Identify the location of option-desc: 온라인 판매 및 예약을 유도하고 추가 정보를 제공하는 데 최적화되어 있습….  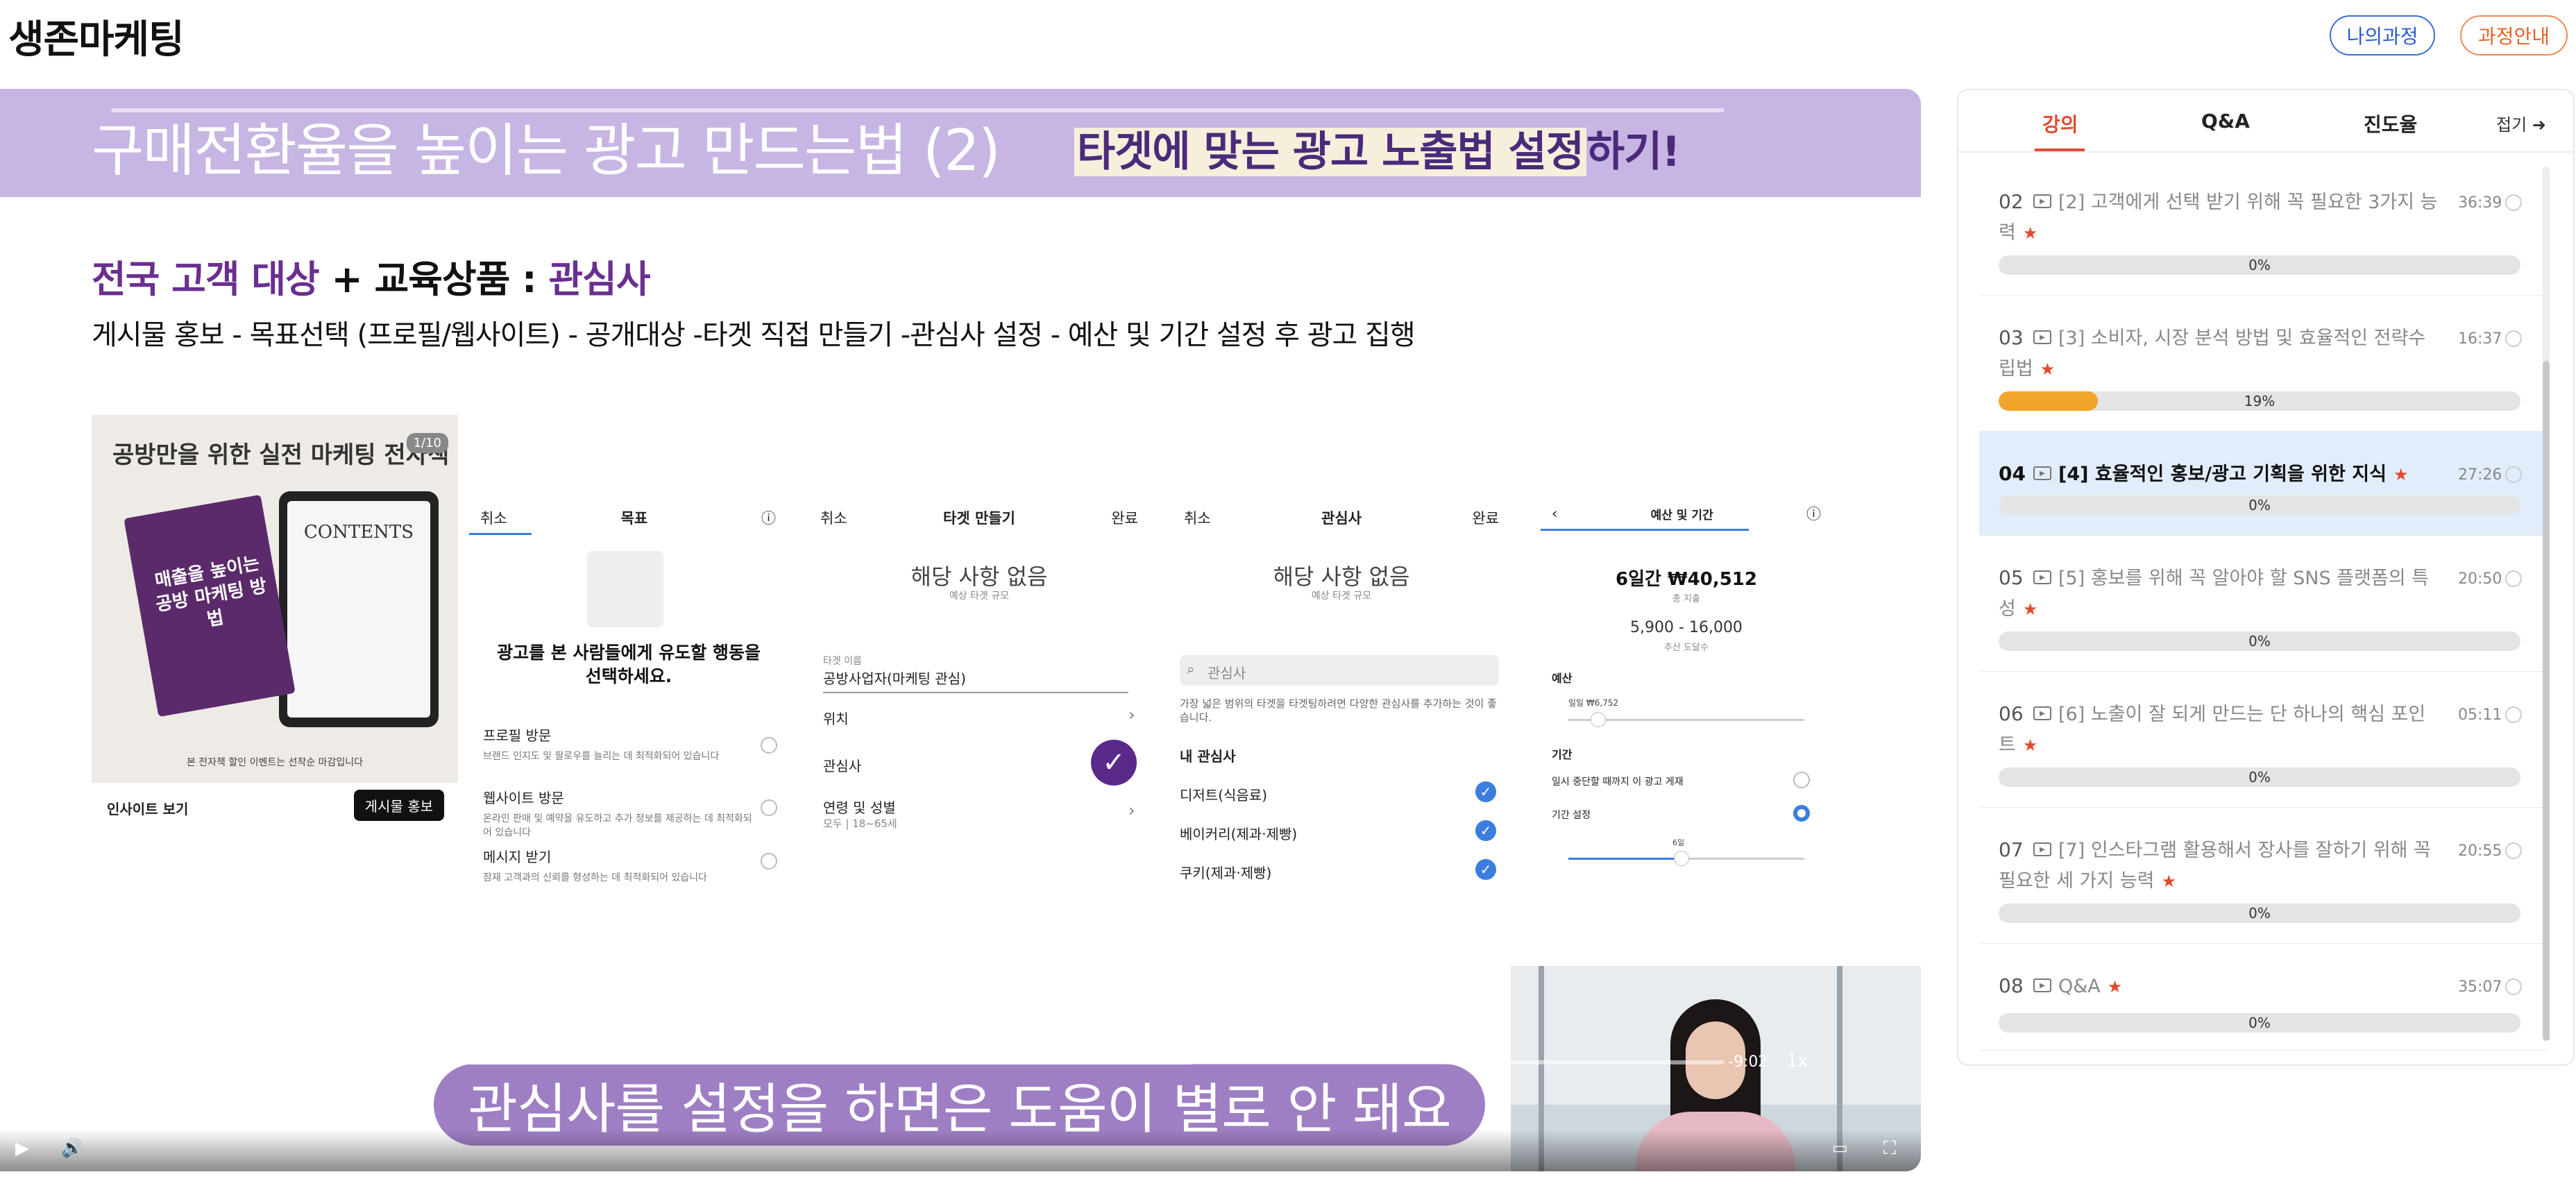
(617, 826).